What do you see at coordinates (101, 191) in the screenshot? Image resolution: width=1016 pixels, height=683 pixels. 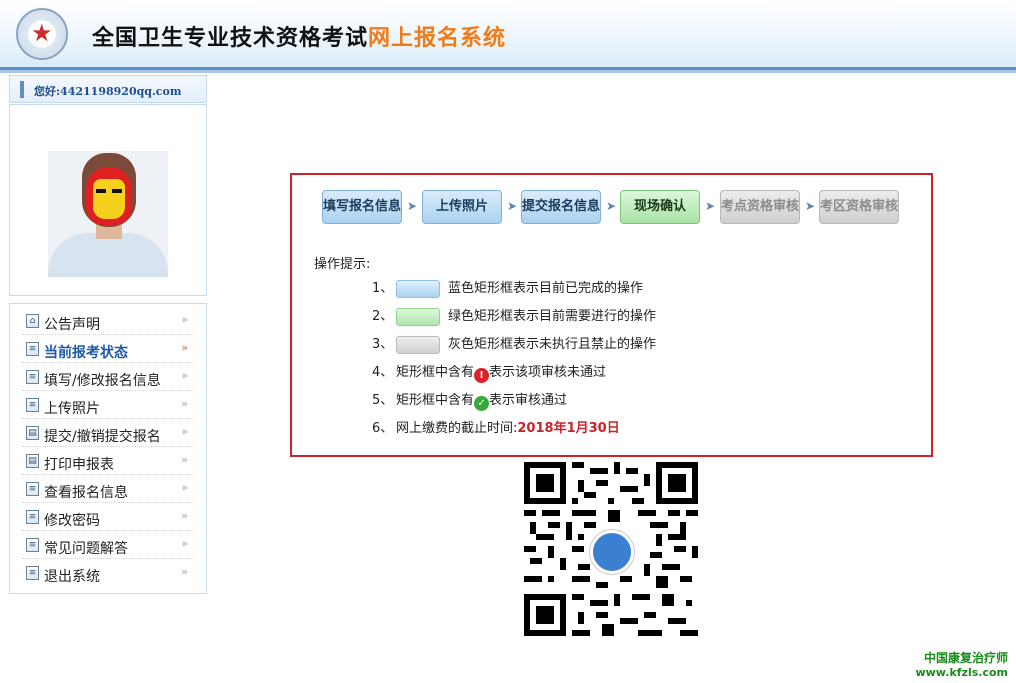 I see `mask-eye-left` at bounding box center [101, 191].